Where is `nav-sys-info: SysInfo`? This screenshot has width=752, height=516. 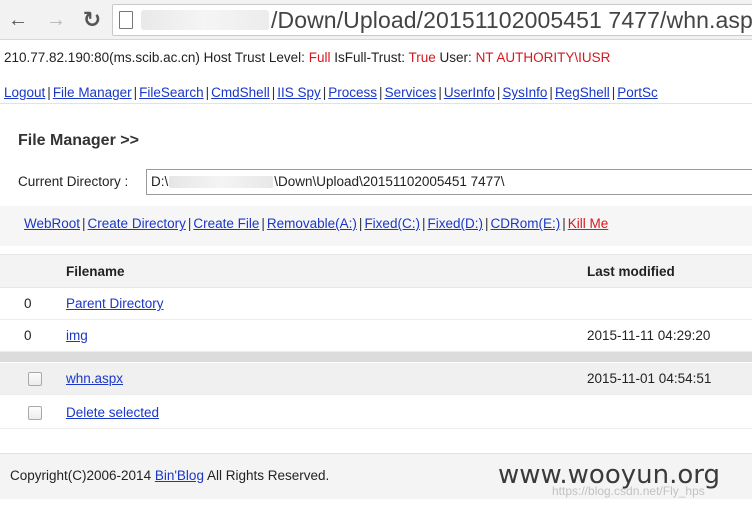 nav-sys-info: SysInfo is located at coordinates (524, 92).